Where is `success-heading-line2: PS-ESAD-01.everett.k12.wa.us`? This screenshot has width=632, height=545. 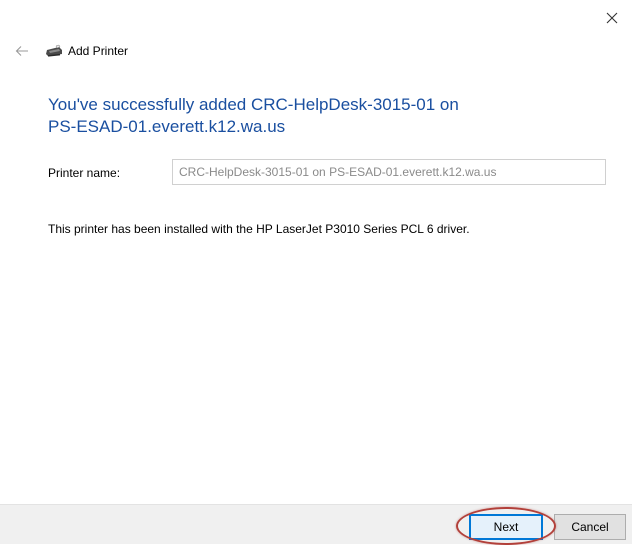 success-heading-line2: PS-ESAD-01.everett.k12.wa.us is located at coordinates (167, 126).